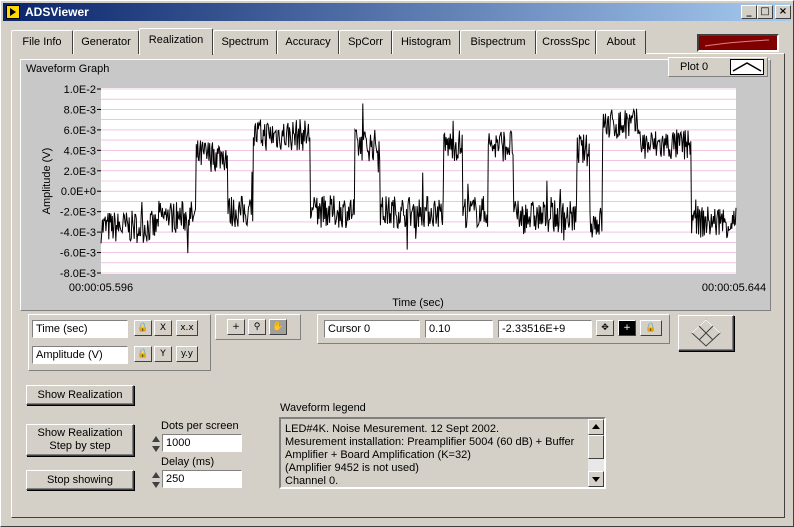 The width and height of the screenshot is (794, 527). What do you see at coordinates (80, 446) in the screenshot?
I see `step-button-line2: Step by step` at bounding box center [80, 446].